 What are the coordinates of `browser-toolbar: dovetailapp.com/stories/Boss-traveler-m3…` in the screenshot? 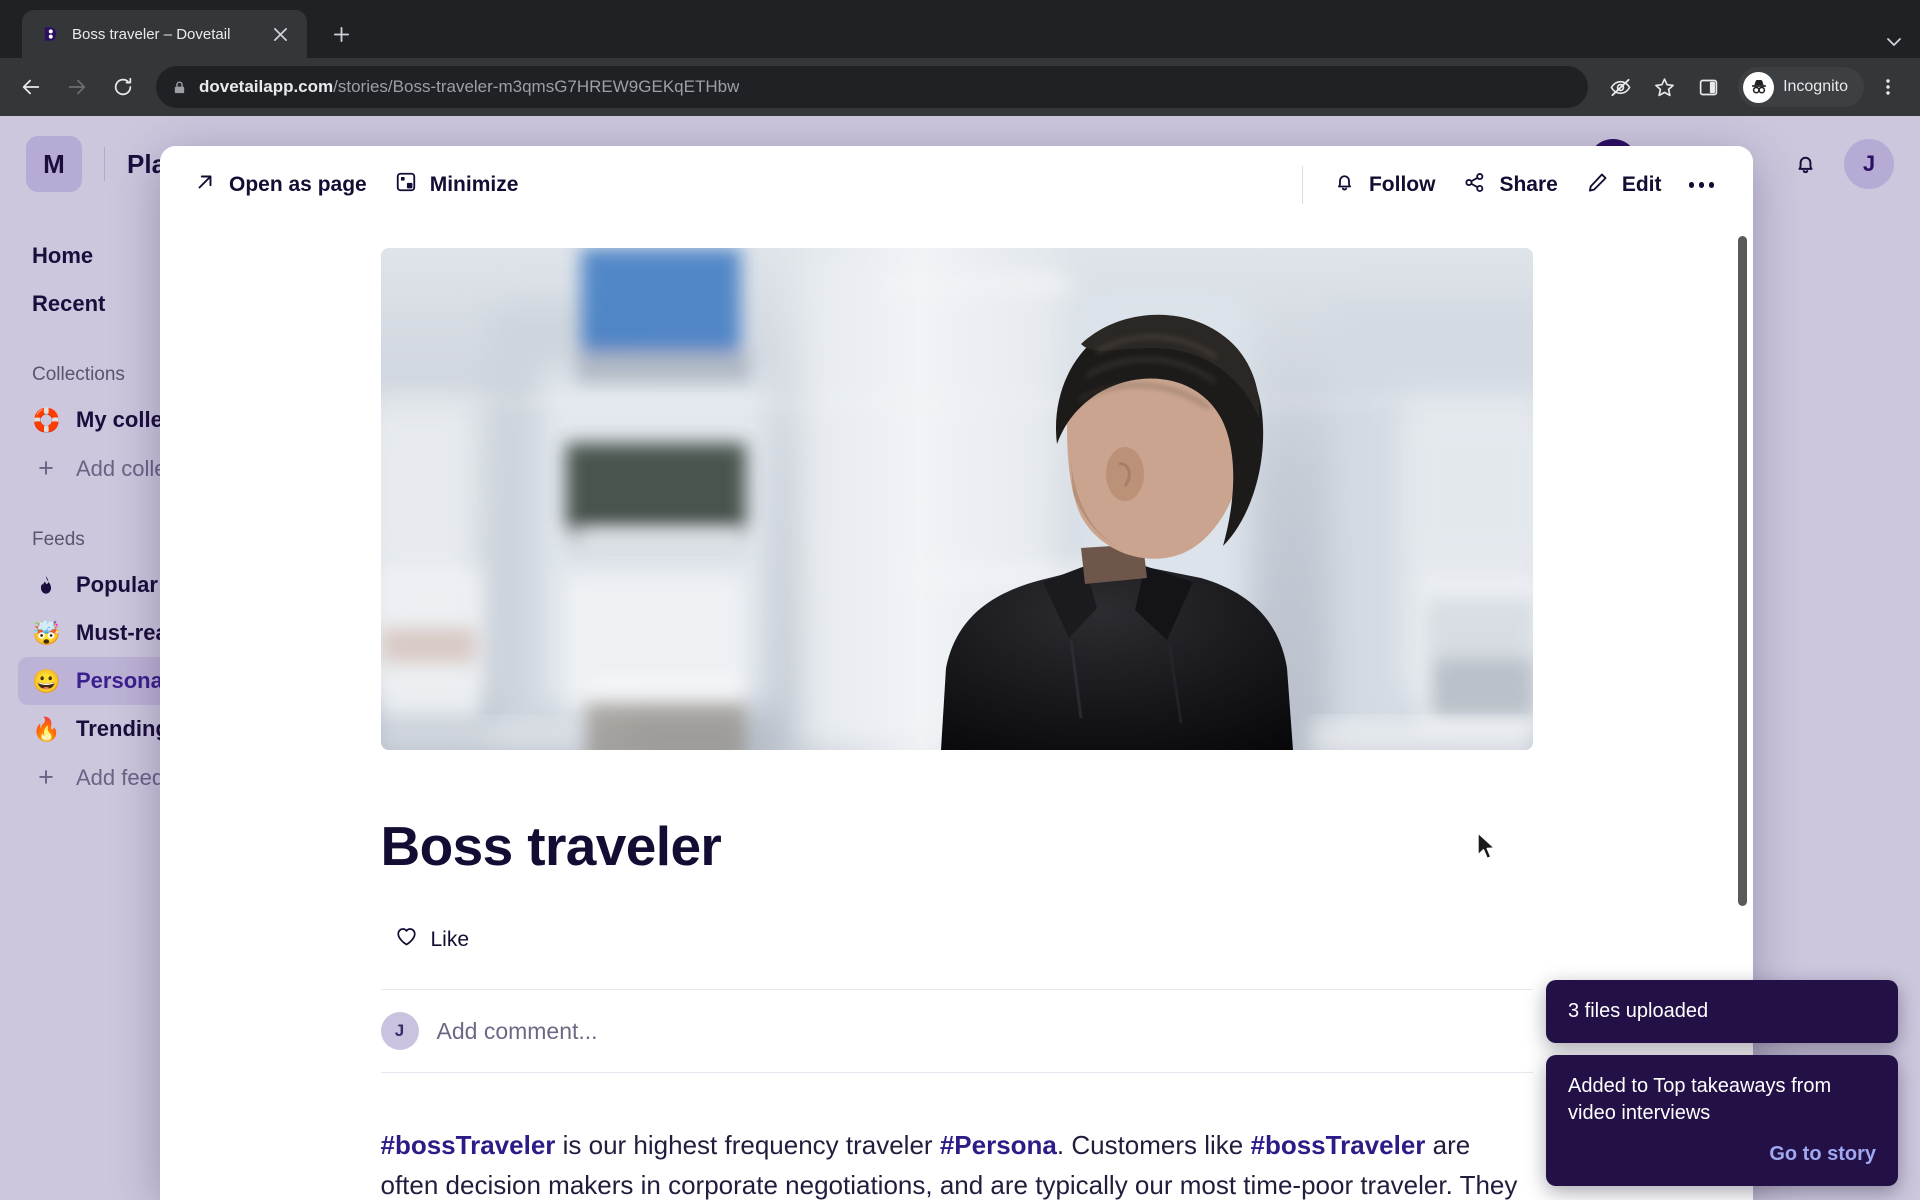 It's located at (960, 87).